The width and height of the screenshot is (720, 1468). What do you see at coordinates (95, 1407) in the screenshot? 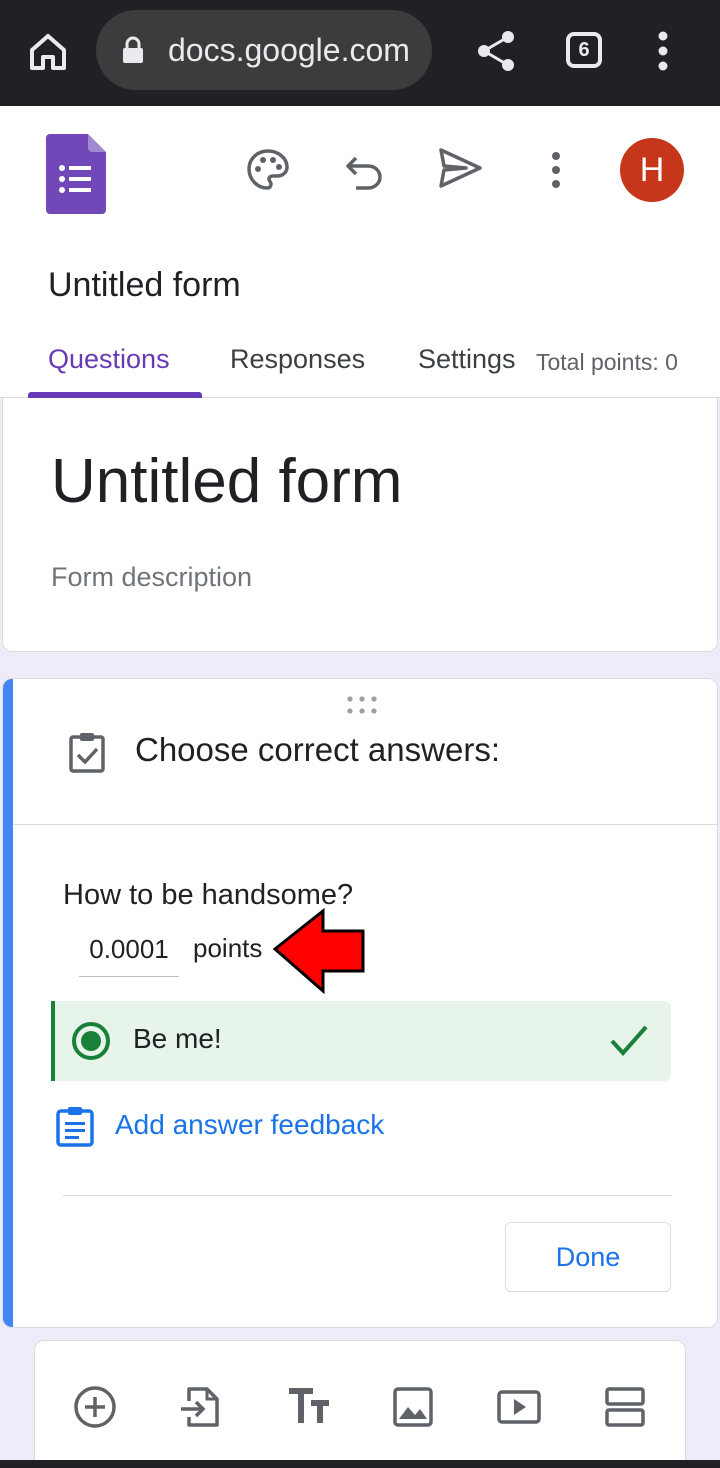
I see `add-question-icon` at bounding box center [95, 1407].